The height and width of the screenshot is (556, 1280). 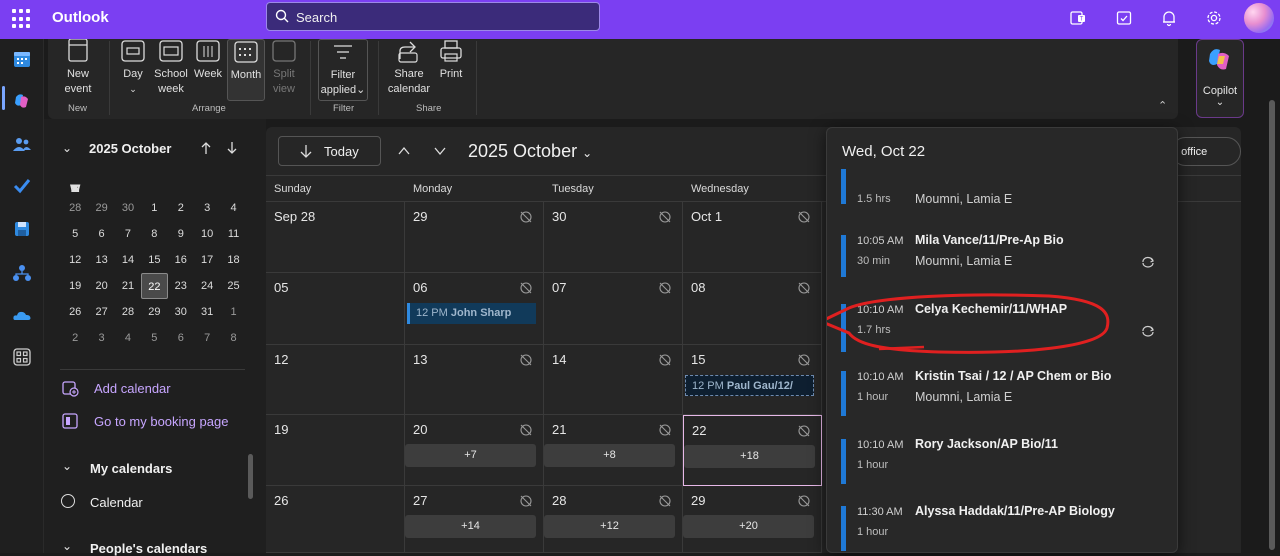 I want to click on calendar-event: 12 PM John Sharp, so click(x=471, y=313).